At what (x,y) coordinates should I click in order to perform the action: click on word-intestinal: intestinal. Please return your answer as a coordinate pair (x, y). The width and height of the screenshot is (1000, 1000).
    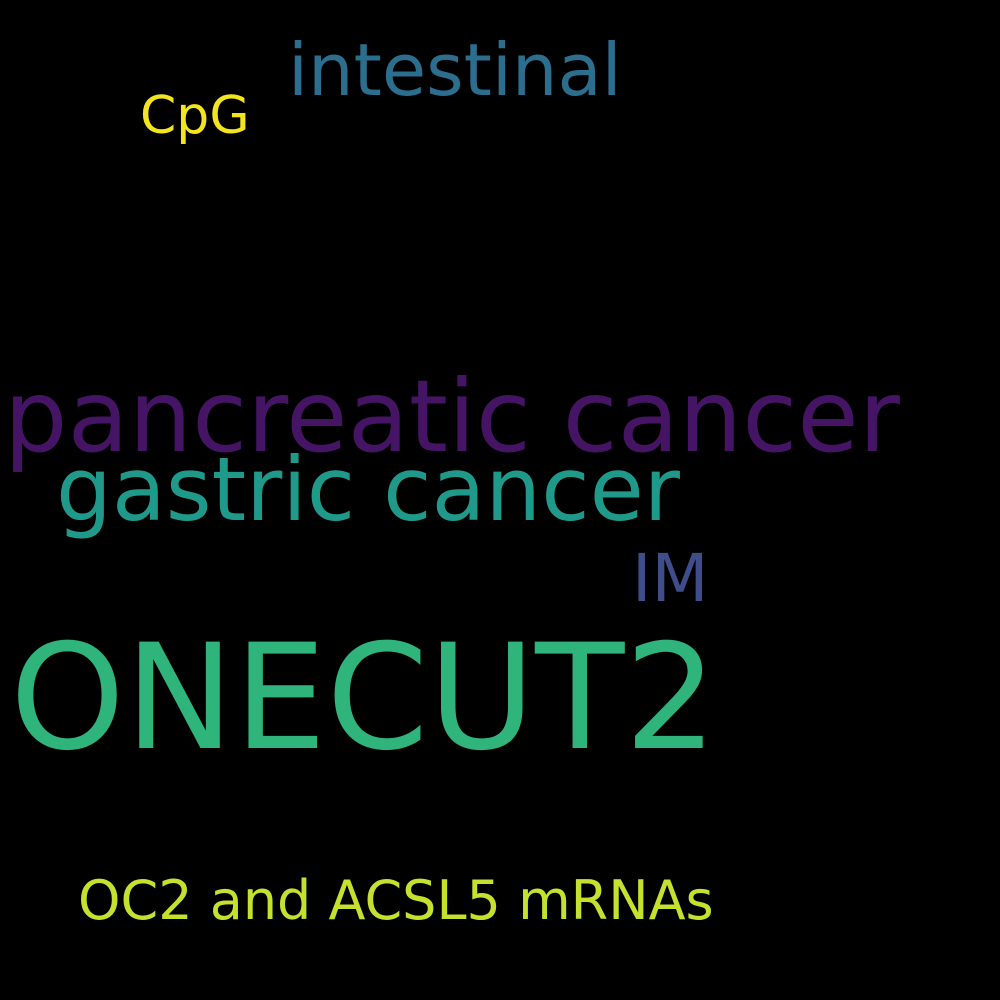
    Looking at the image, I should click on (455, 70).